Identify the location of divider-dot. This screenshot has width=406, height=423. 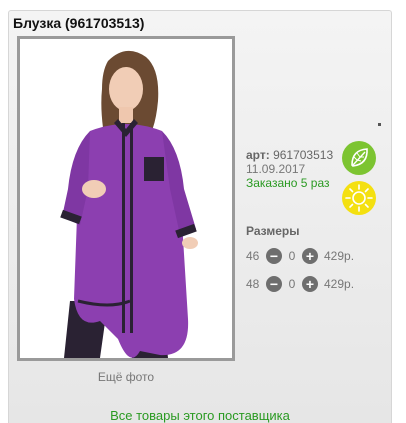
(379, 124).